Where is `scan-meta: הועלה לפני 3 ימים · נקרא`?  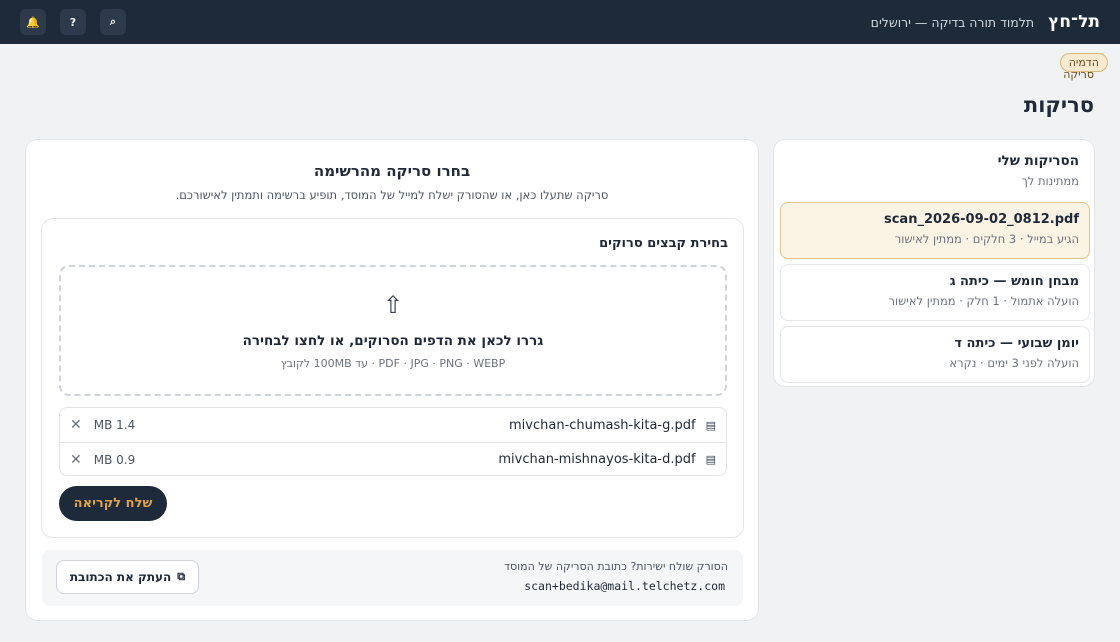
scan-meta: הועלה לפני 3 ימים · נקרא is located at coordinates (1014, 363).